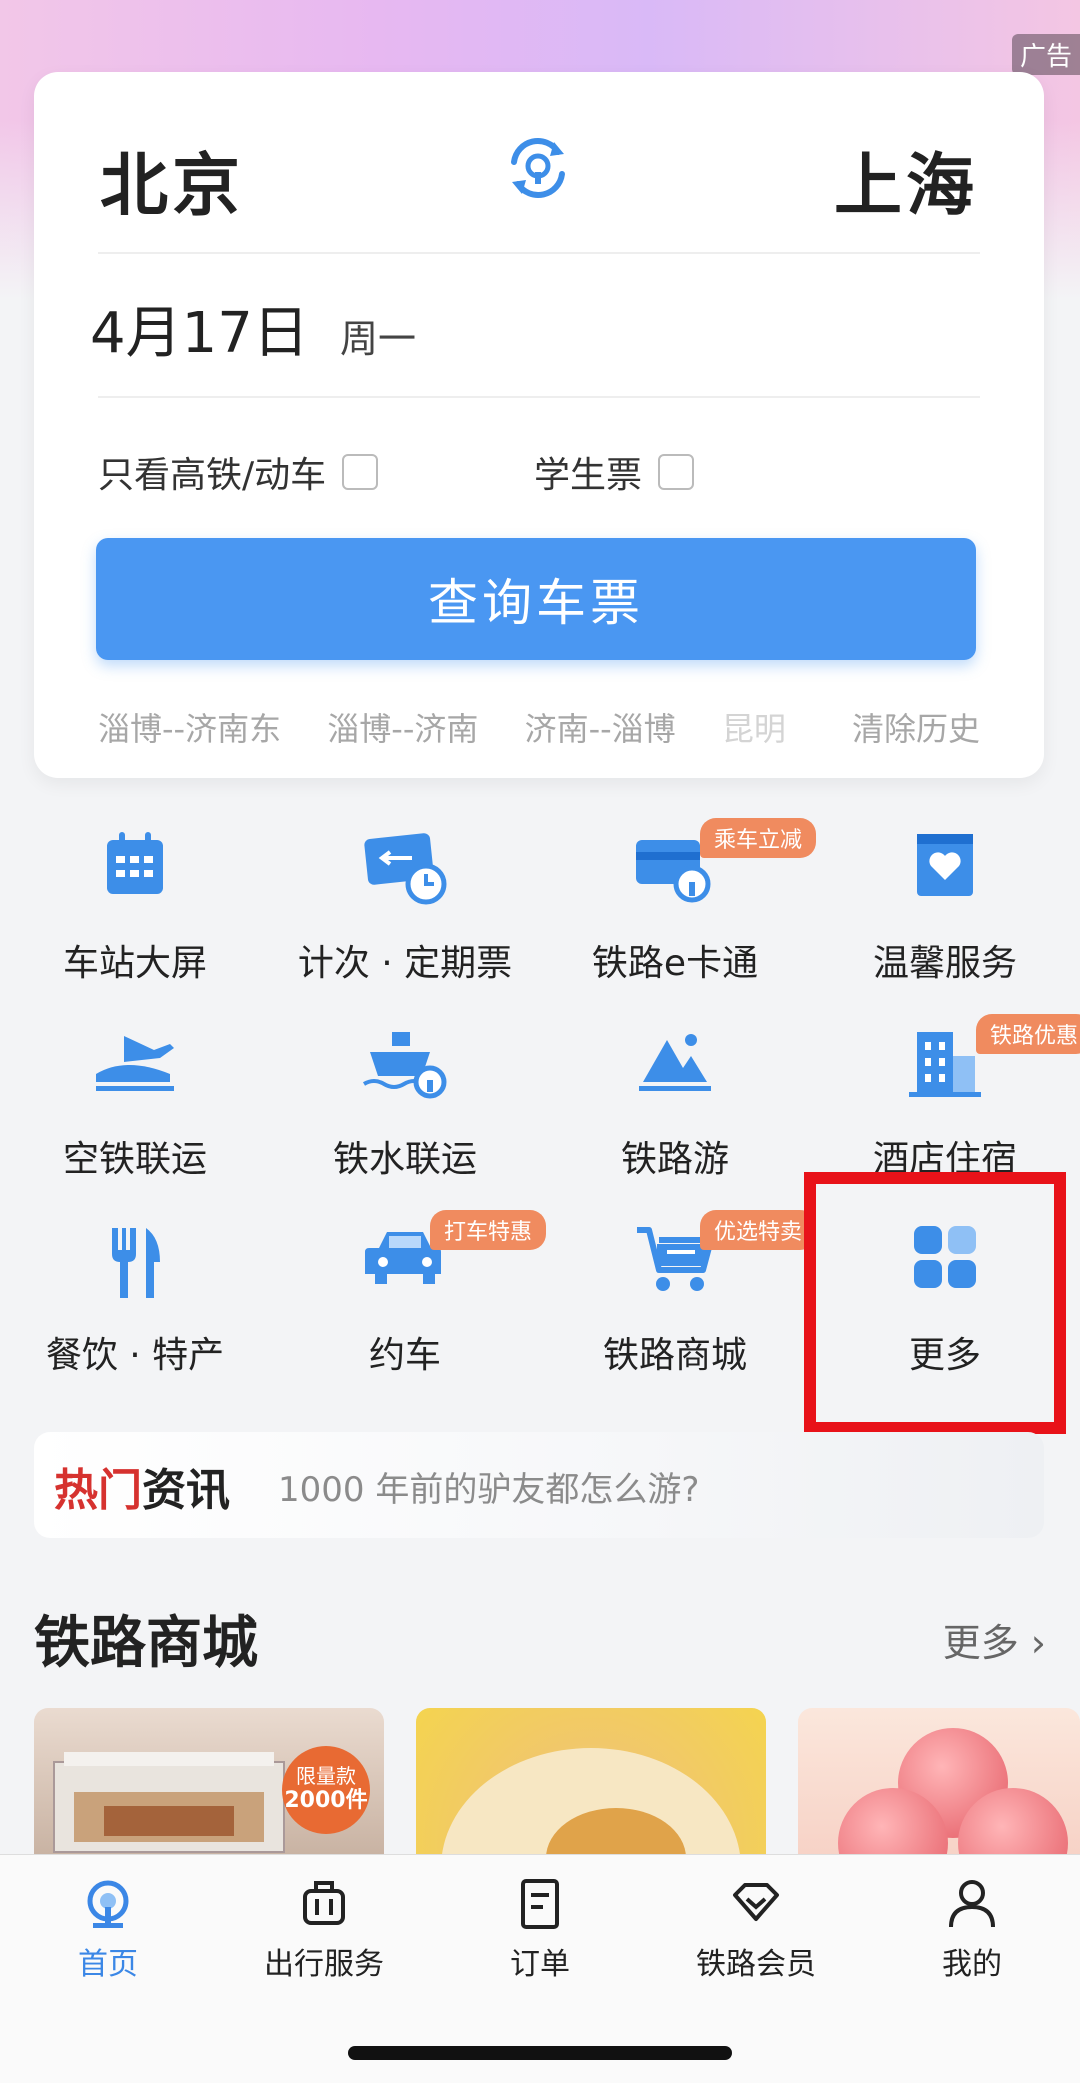 This screenshot has width=1080, height=2083. Describe the element at coordinates (360, 472) in the screenshot. I see `highspeed-only-checkbox` at that location.